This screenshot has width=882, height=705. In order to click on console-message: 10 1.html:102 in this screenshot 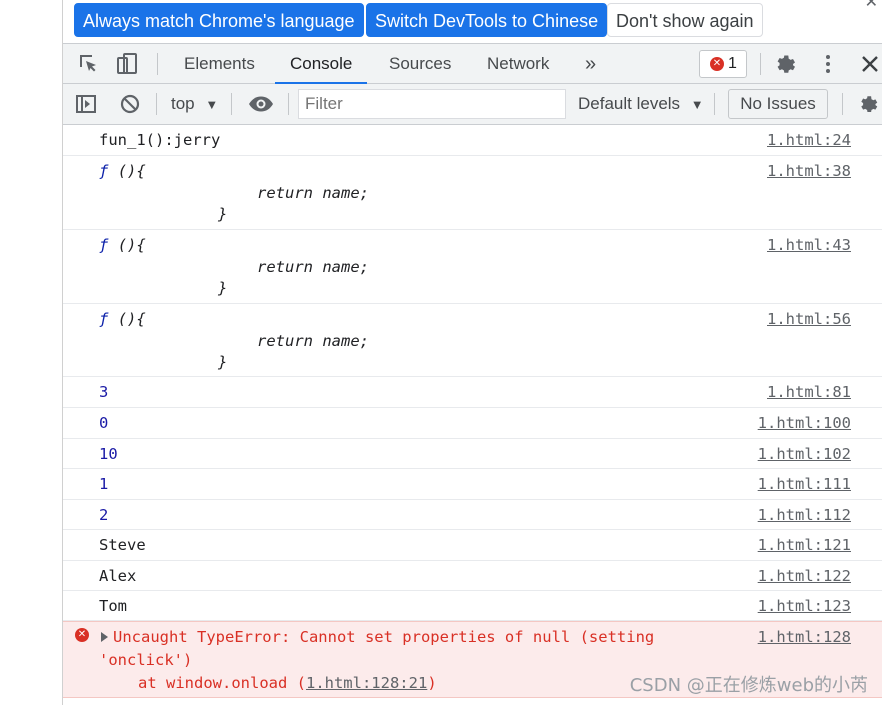, I will do `click(472, 454)`.